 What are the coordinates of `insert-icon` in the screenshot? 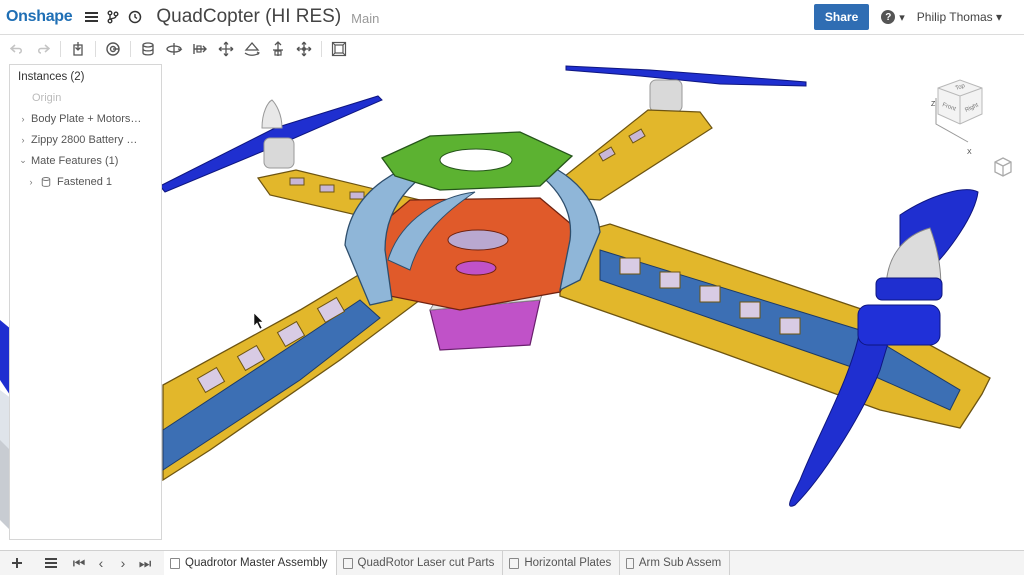 It's located at (78, 49).